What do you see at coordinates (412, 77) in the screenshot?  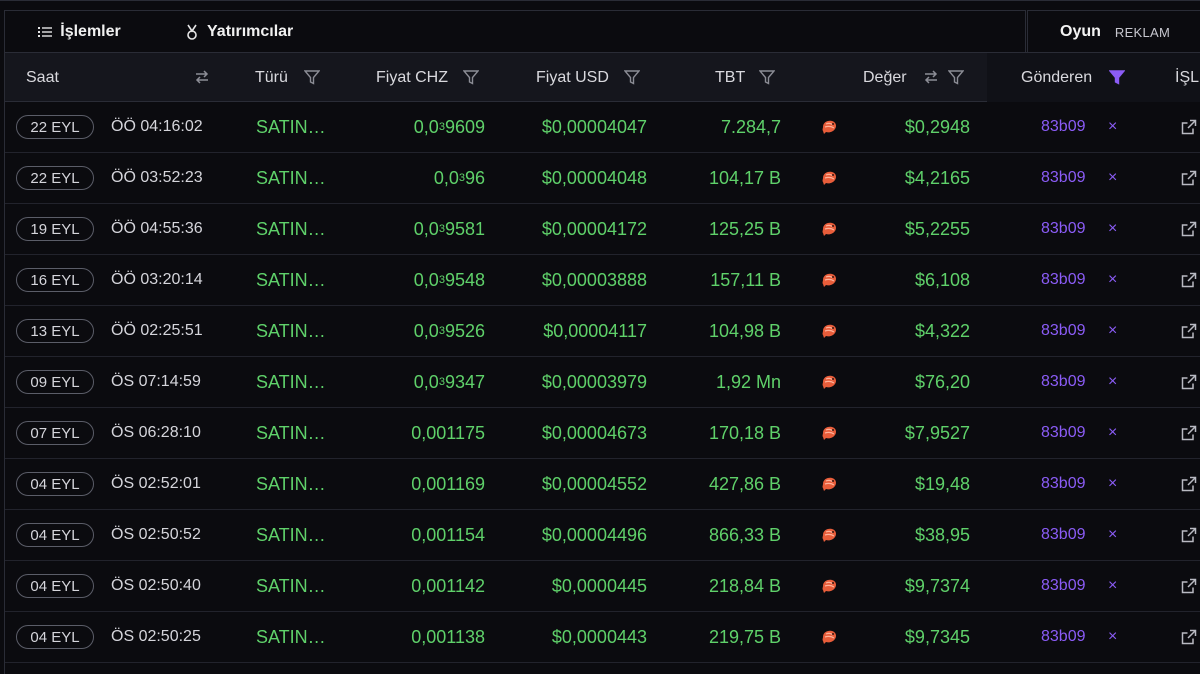 I see `col-price-chz: Fiyat CHZ` at bounding box center [412, 77].